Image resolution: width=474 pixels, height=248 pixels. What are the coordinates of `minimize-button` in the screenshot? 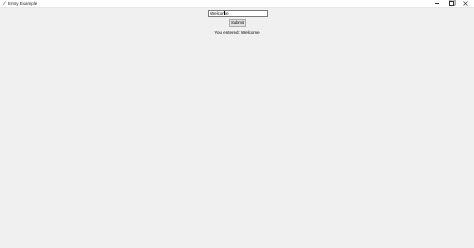 It's located at (437, 3).